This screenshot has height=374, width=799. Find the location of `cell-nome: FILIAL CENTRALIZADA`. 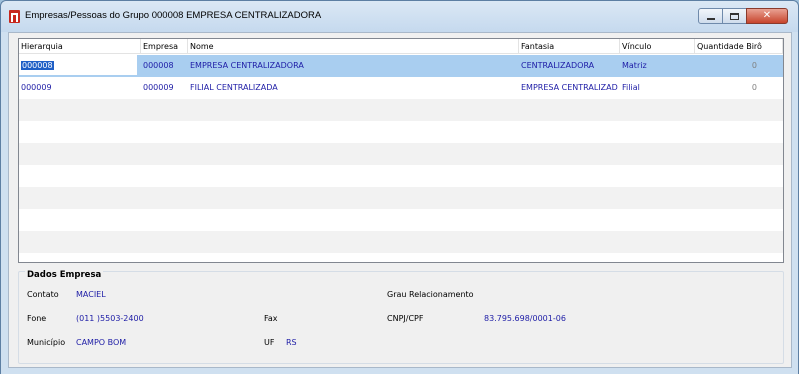

cell-nome: FILIAL CENTRALIZADA is located at coordinates (234, 87).